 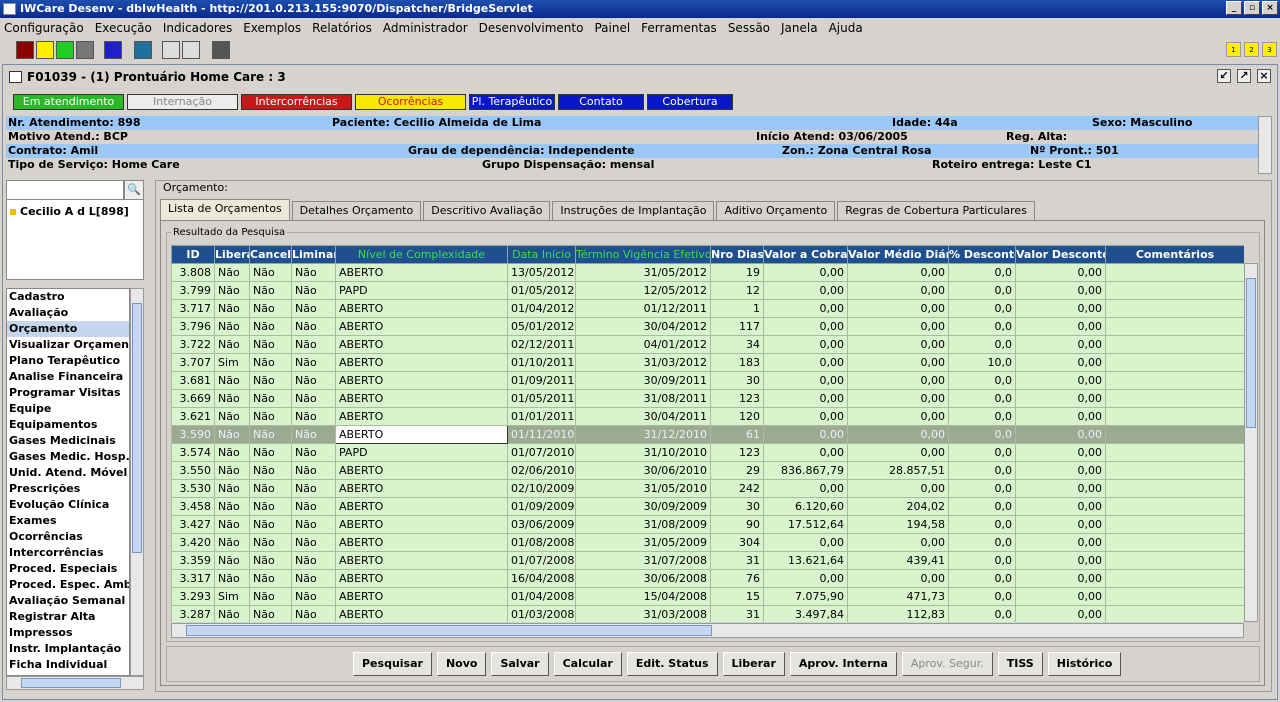 I want to click on cell-id: 3.796, so click(x=193, y=326).